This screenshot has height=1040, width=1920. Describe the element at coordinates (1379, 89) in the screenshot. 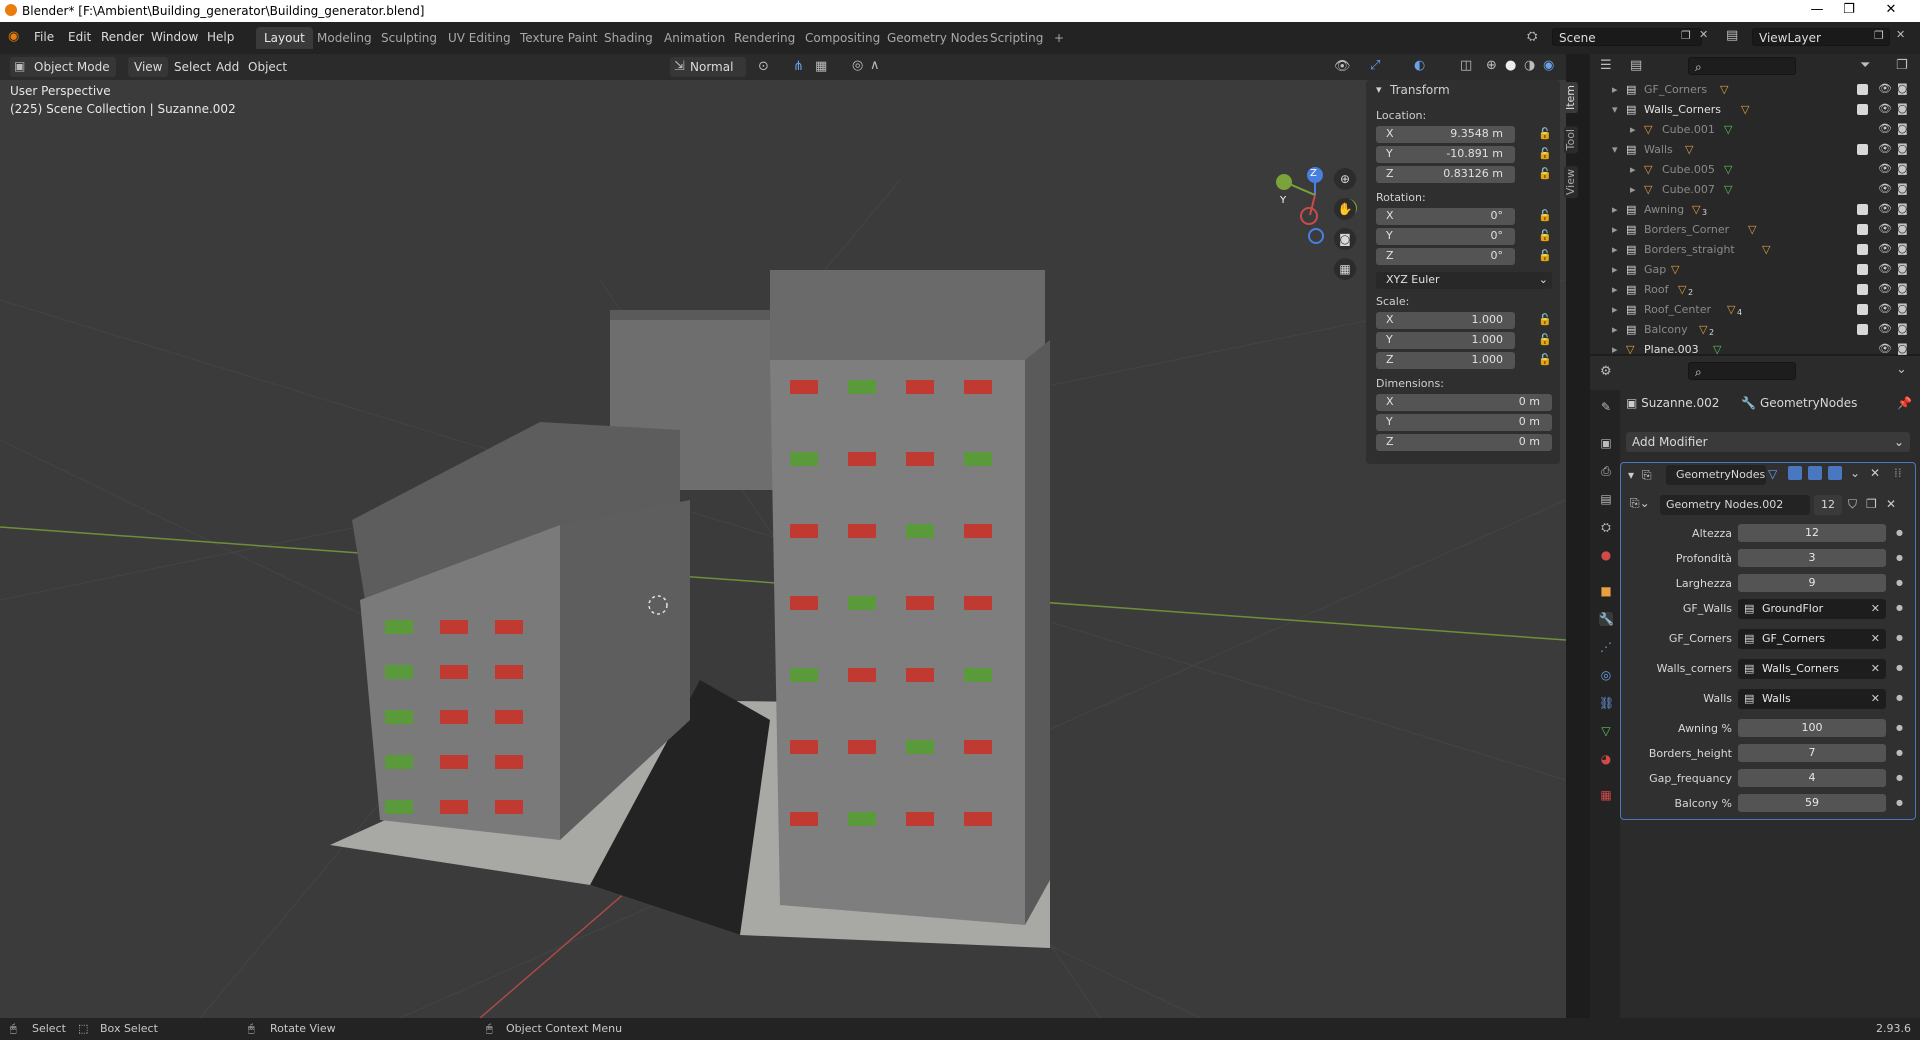

I see `collapse-arrow-icon: ▾` at that location.